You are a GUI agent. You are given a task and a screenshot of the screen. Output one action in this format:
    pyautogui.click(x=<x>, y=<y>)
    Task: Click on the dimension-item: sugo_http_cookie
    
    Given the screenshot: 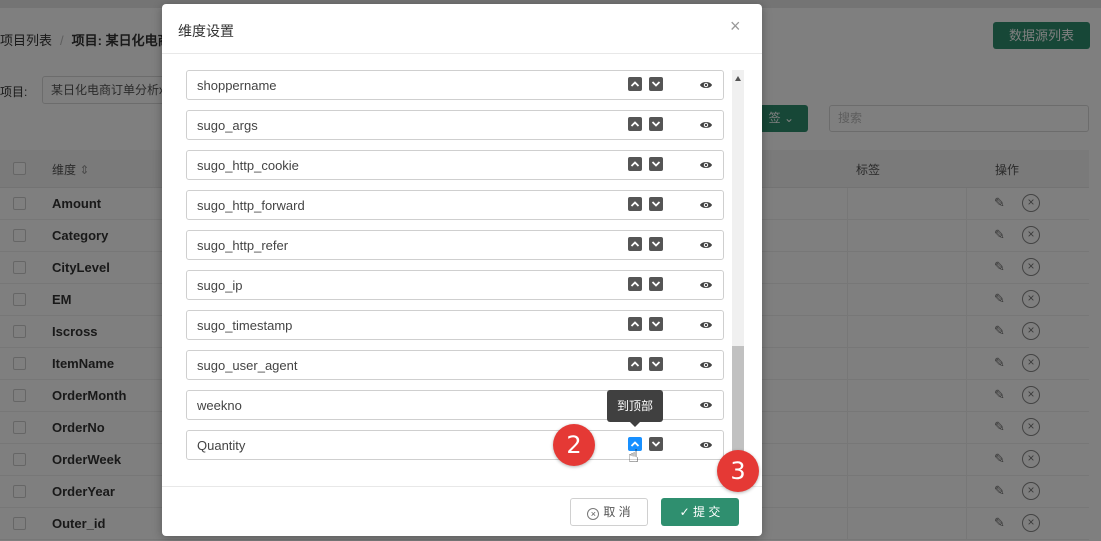 What is the action you would take?
    pyautogui.click(x=455, y=165)
    